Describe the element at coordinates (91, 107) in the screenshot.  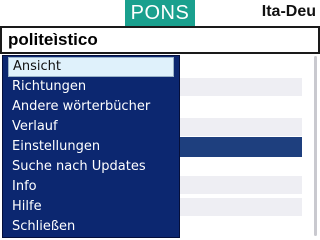
I see `menu-item-andere-woerterbuecher: Andere wörterbücher` at that location.